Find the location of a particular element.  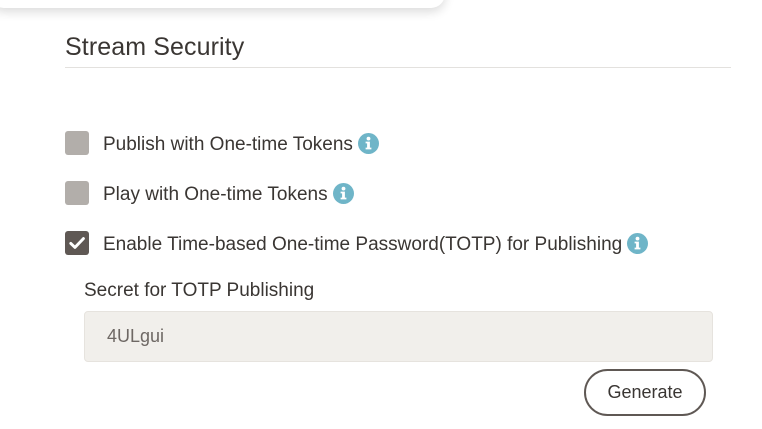

publish-one-time-tokens-option: Publish with One-time Tokens is located at coordinates (222, 143).